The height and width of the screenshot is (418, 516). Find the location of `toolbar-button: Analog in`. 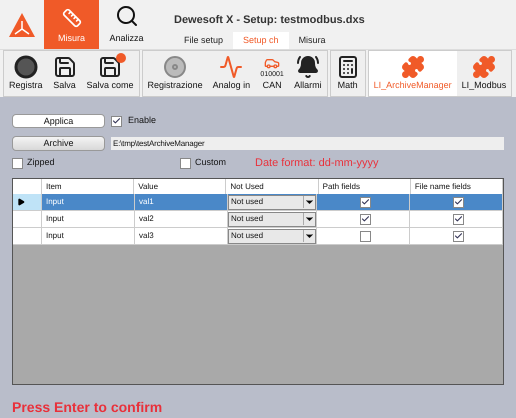

toolbar-button: Analog in is located at coordinates (232, 73).